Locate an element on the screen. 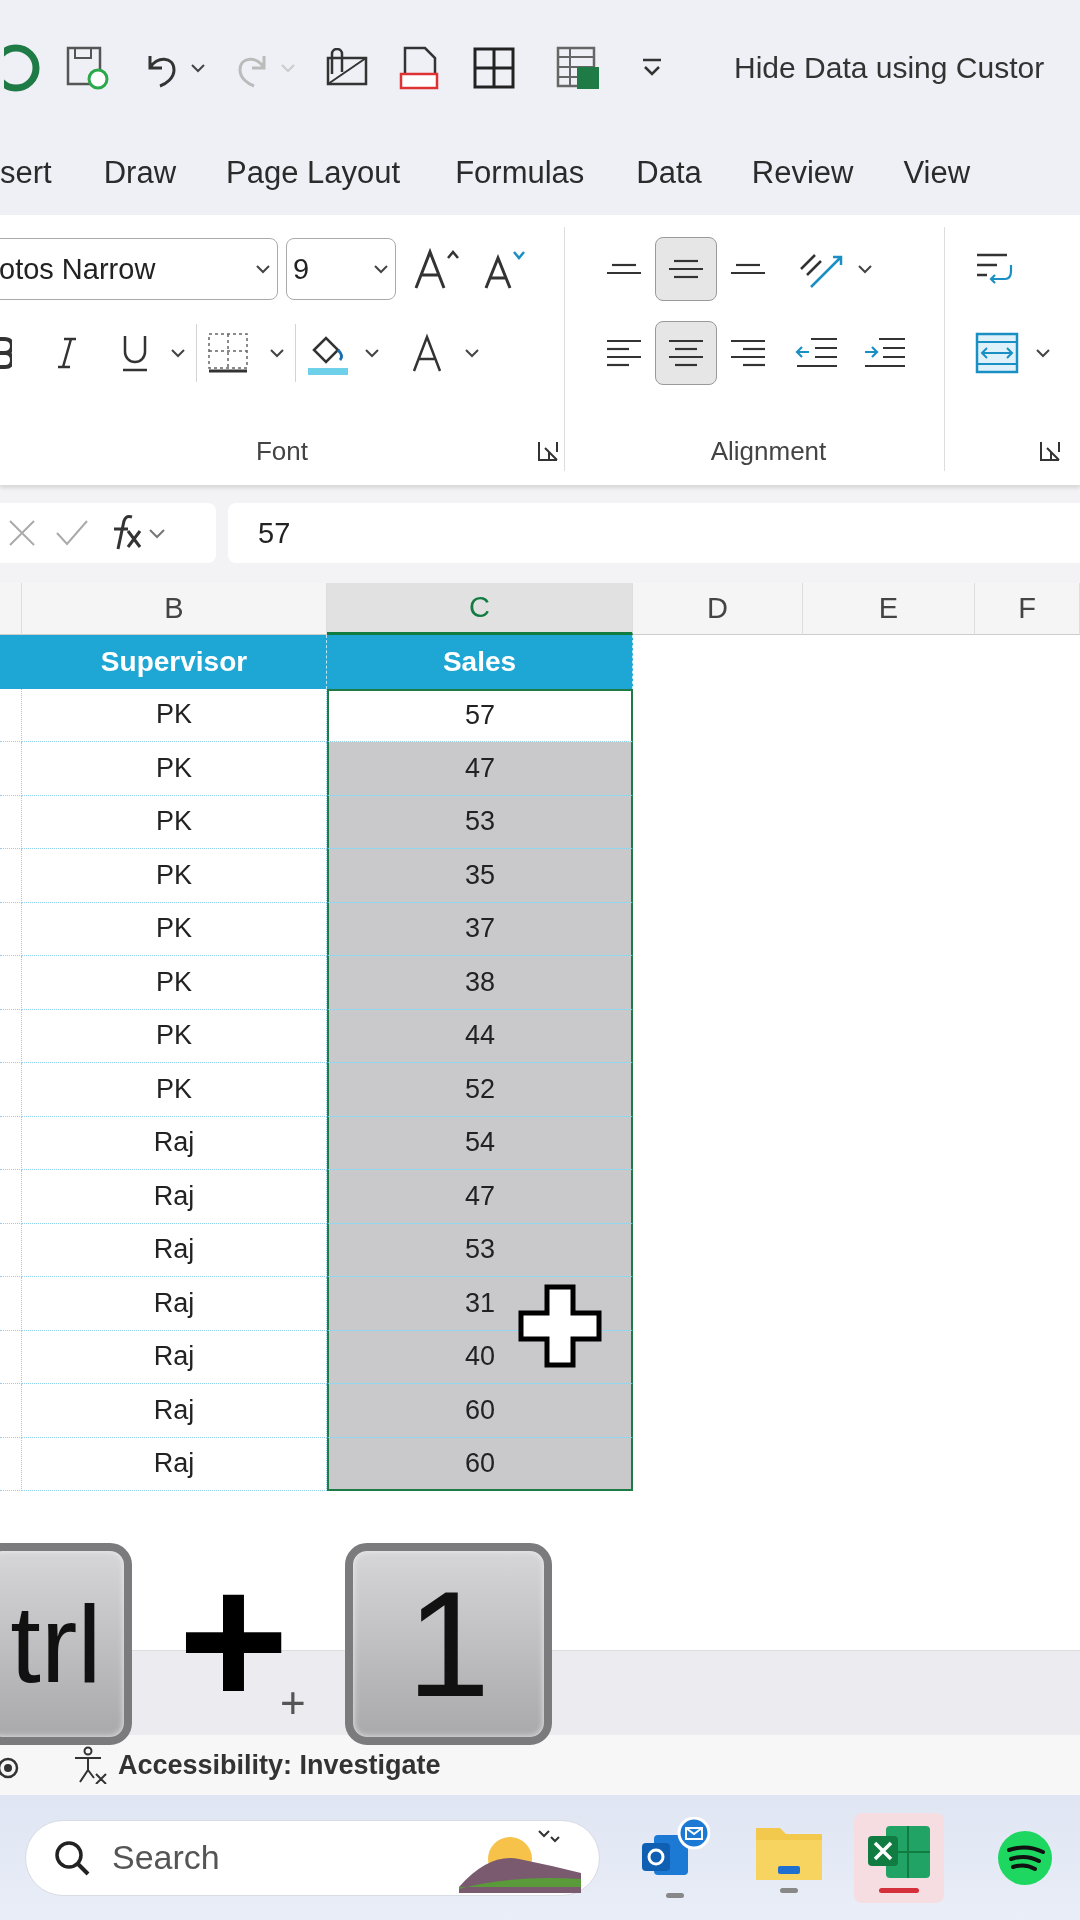  font-name-dropdown: otos Narrow is located at coordinates (139, 269).